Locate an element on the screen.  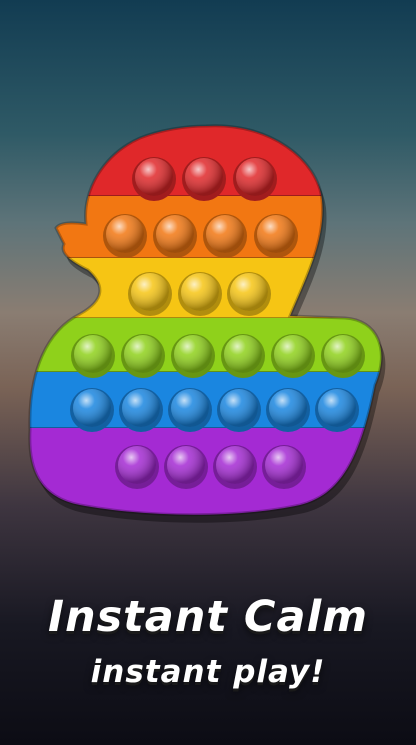
tagline-line-1: Instant Calm is located at coordinates (208, 617).